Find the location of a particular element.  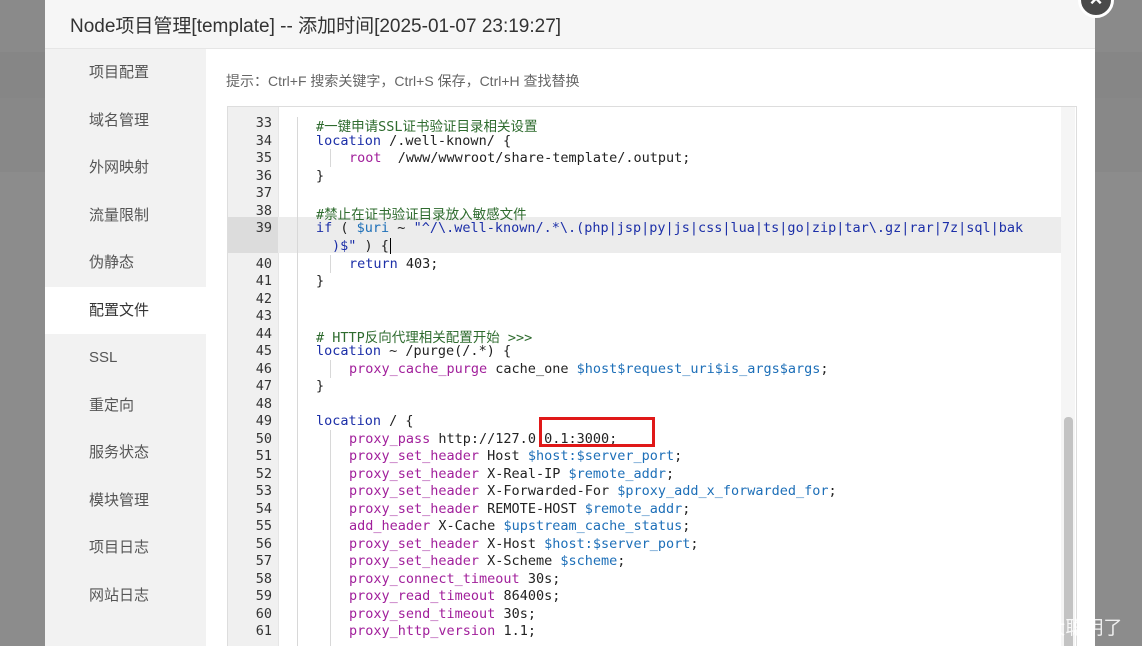

code-line: proxy_http_version 1.1; is located at coordinates (442, 631).